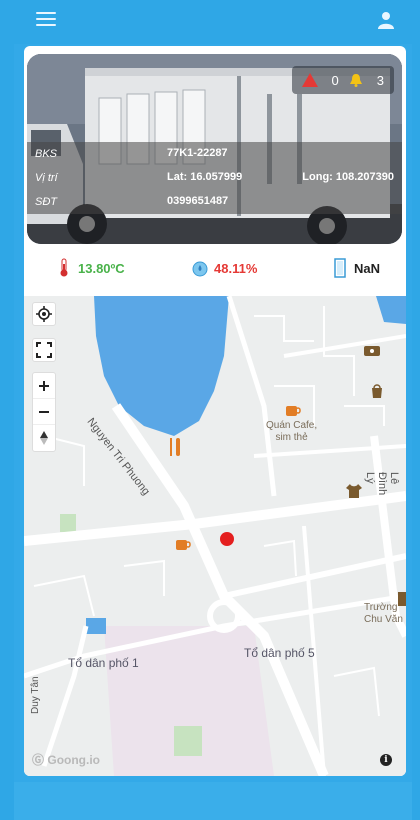 This screenshot has height=820, width=420. Describe the element at coordinates (198, 201) in the screenshot. I see `phone-number: 0399651487` at that location.